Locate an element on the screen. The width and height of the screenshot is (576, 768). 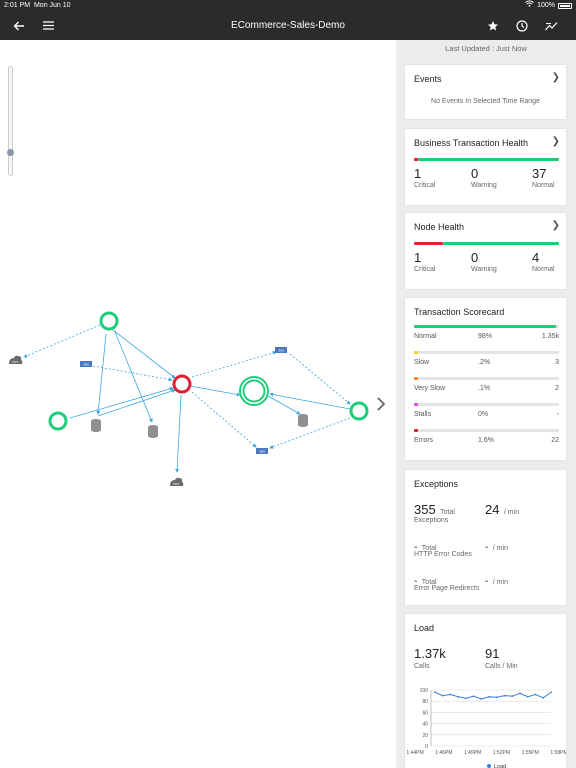
exceptions-rate-value: 24 is located at coordinates (492, 509).